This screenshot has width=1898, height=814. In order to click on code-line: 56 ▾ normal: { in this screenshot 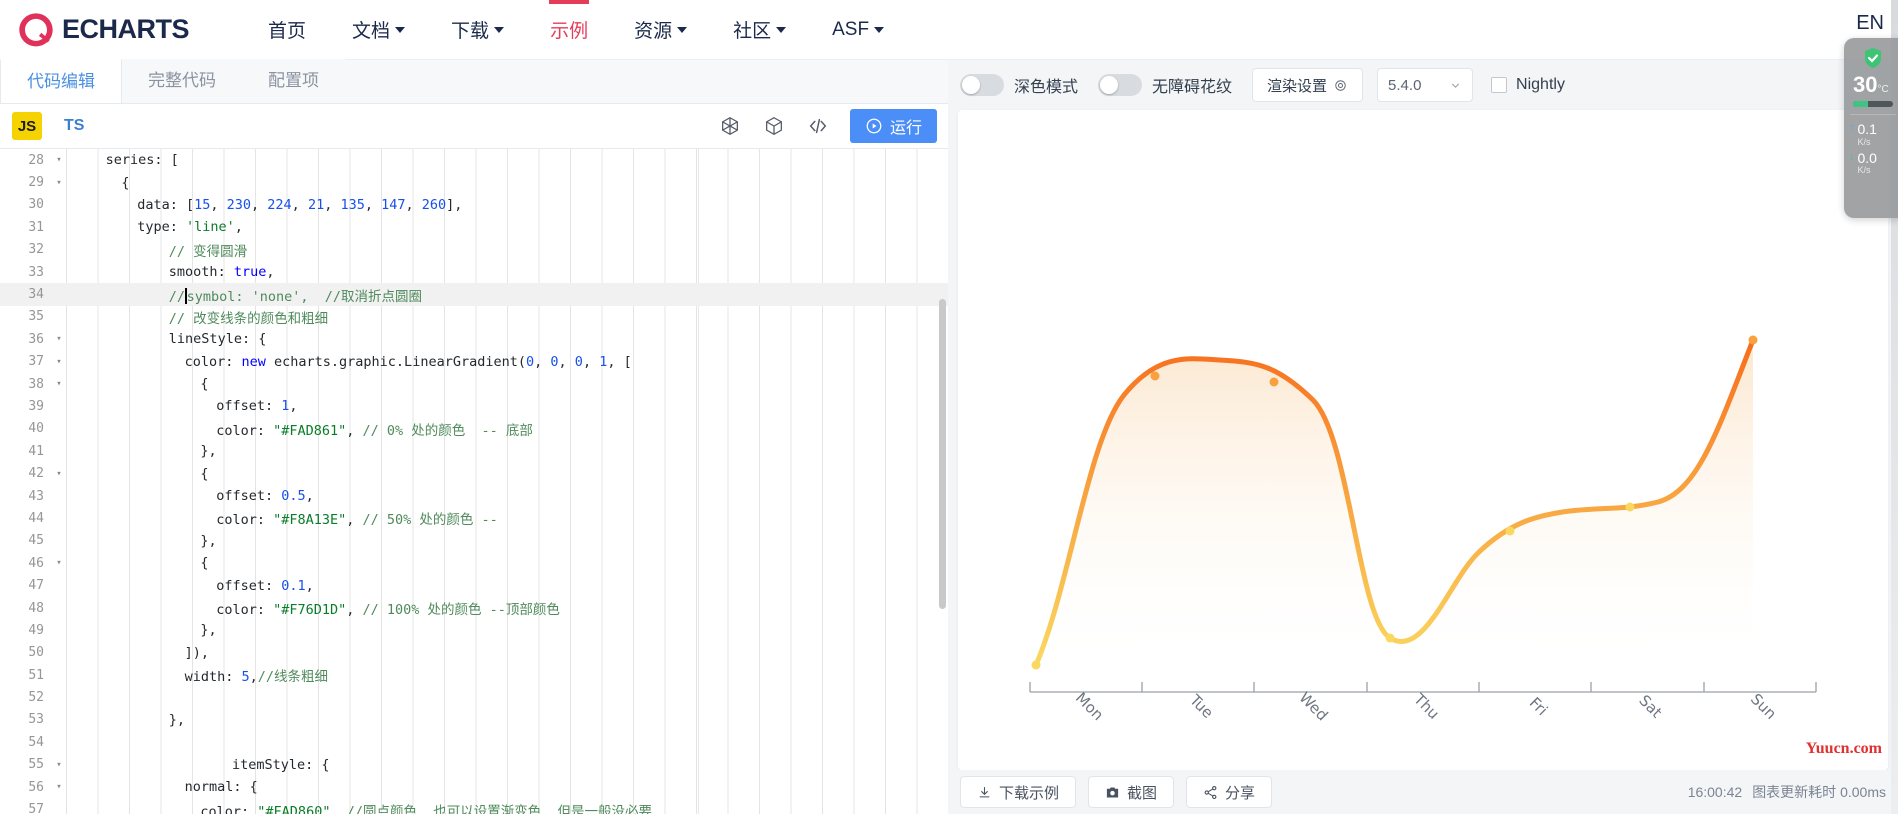, I will do `click(474, 787)`.